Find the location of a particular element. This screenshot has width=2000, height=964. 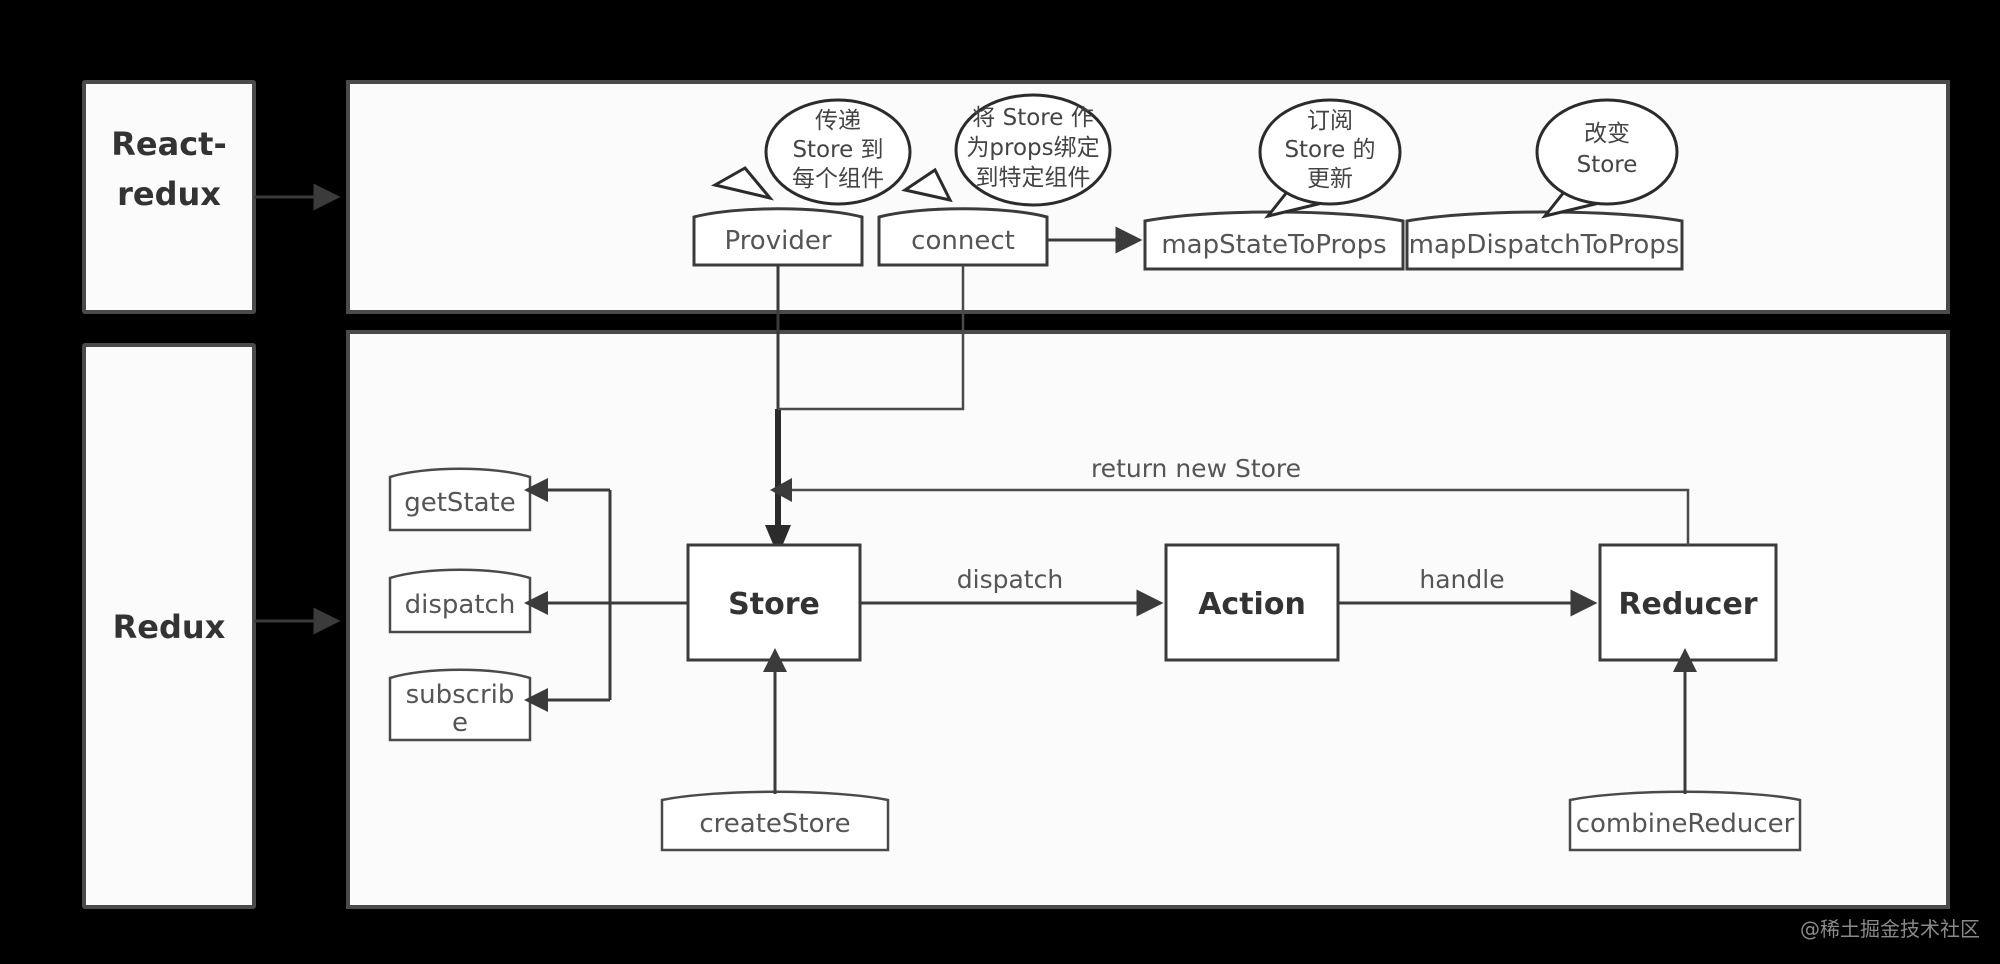

section-label-react-redux-line1: React- is located at coordinates (168, 144).